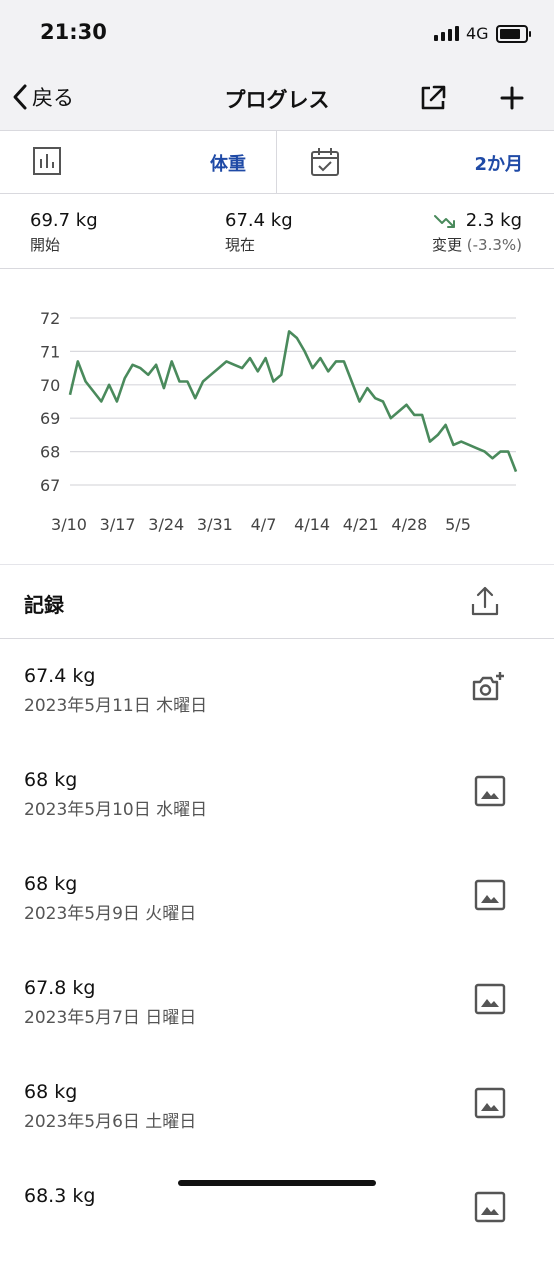 The height and width of the screenshot is (1263, 554). What do you see at coordinates (138, 162) in the screenshot?
I see `metric-selector: 体重` at bounding box center [138, 162].